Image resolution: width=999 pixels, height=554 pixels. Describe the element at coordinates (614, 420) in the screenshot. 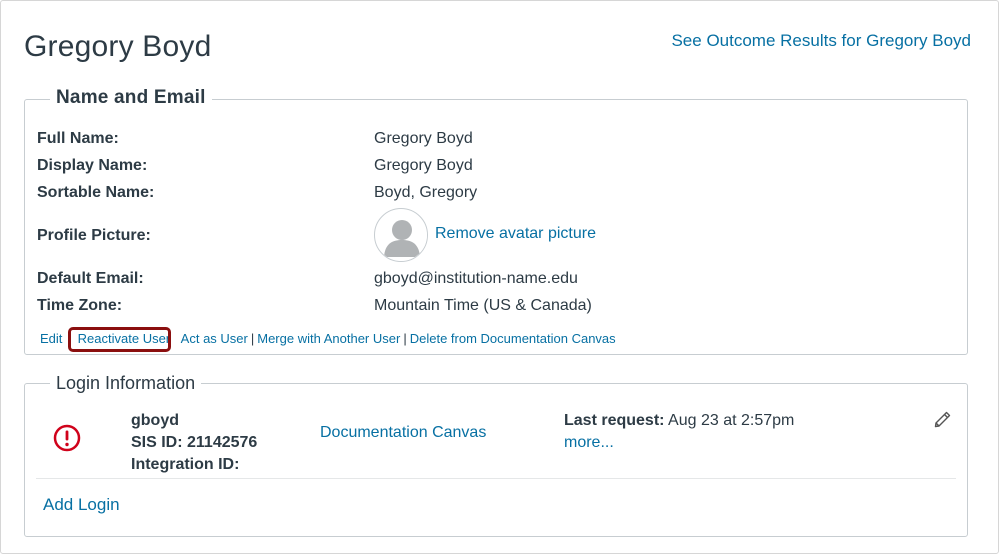

I see `last-request-label: Last request:` at that location.